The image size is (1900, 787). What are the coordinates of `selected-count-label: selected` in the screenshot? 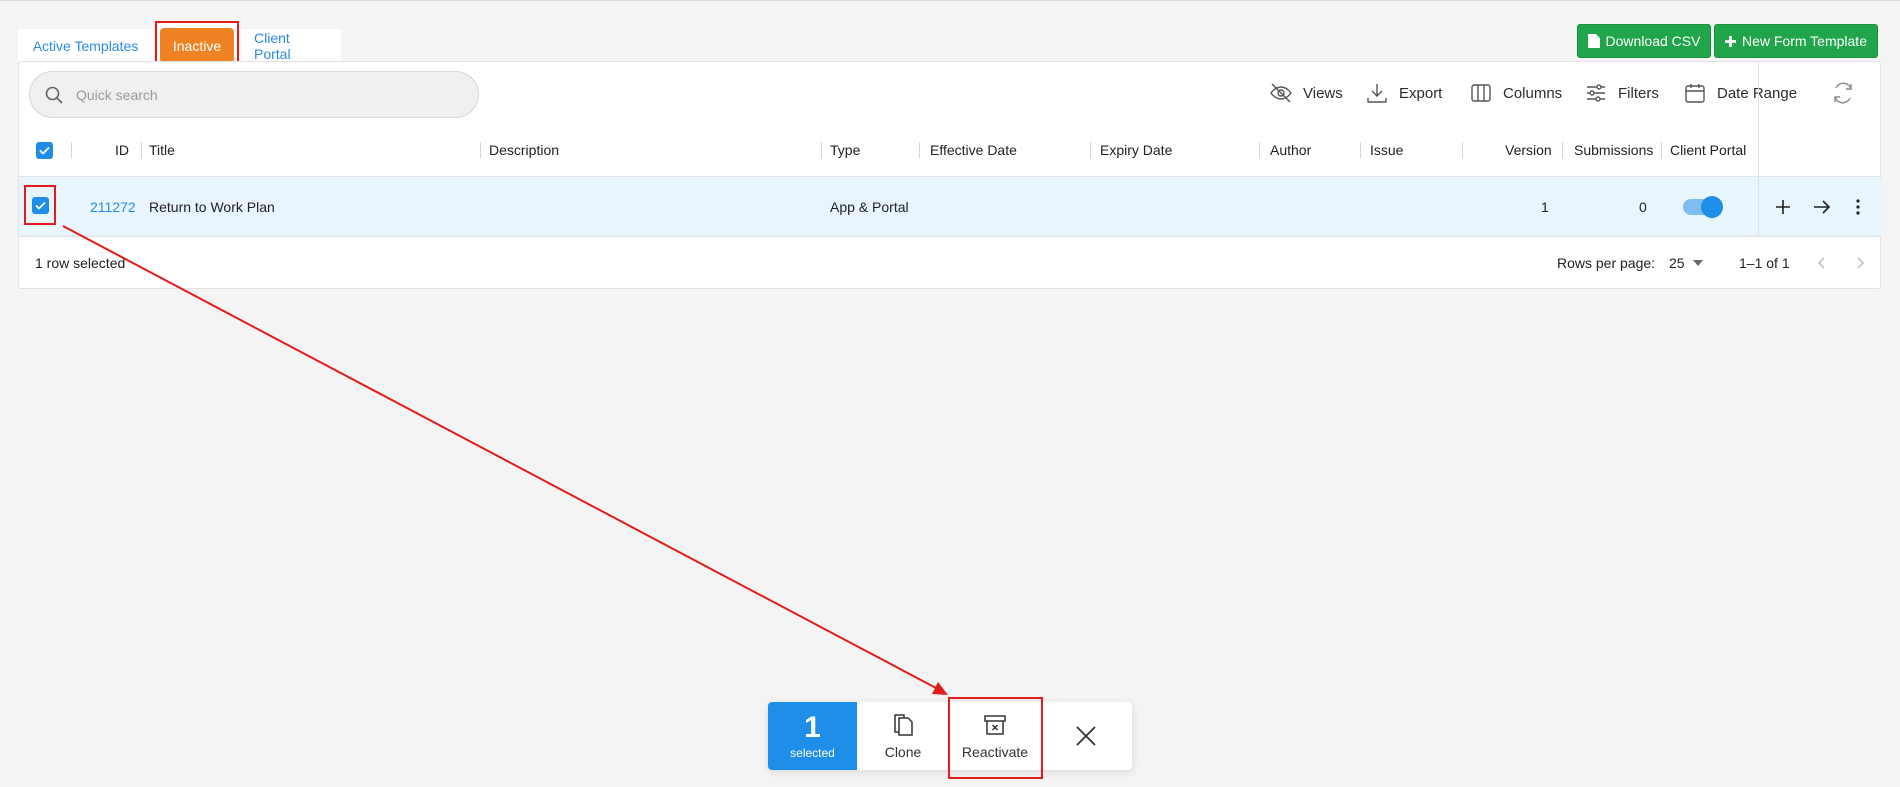 It's located at (812, 753).